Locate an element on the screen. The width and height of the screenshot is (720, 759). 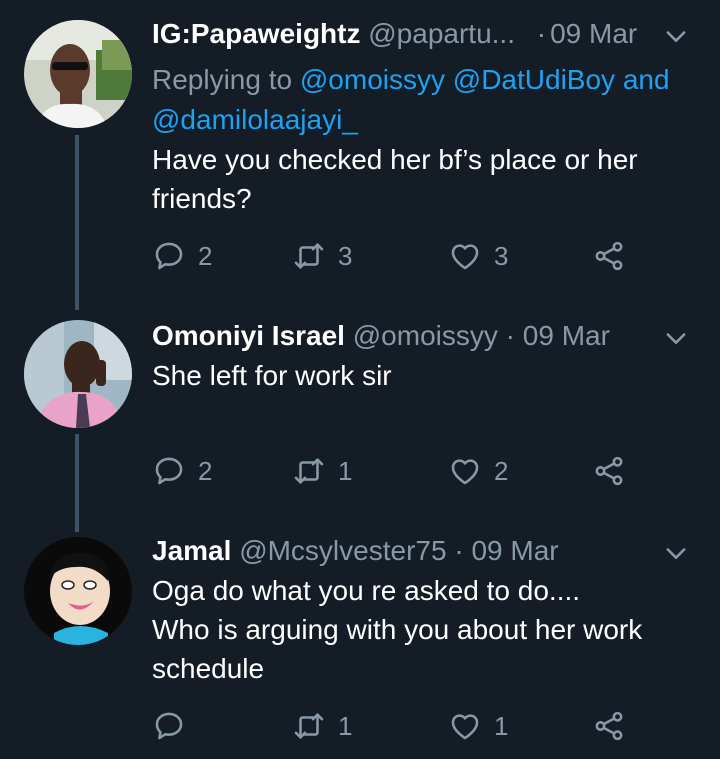
username: @Mcsylvester75 is located at coordinates (342, 550).